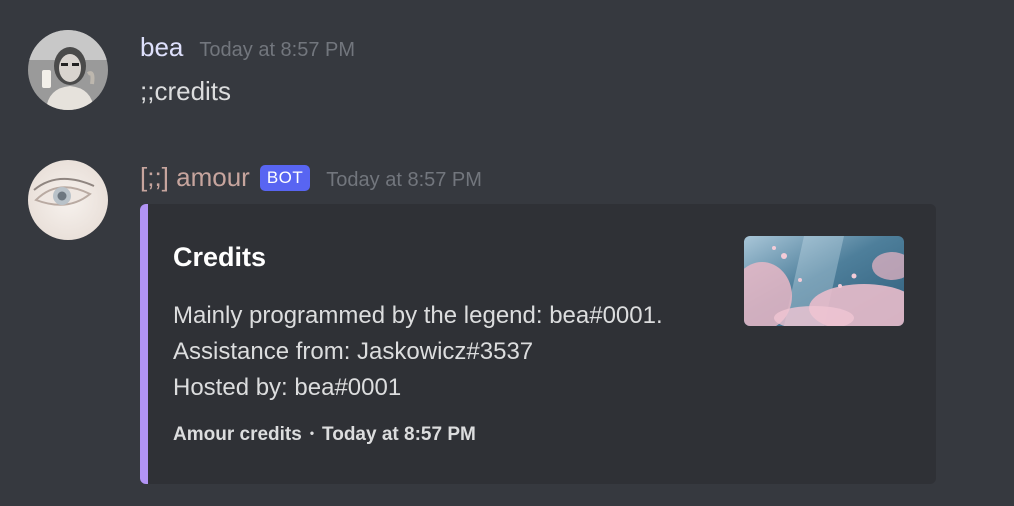  I want to click on embed-footer: Amour credits • Today at 8:57 PM, so click(324, 435).